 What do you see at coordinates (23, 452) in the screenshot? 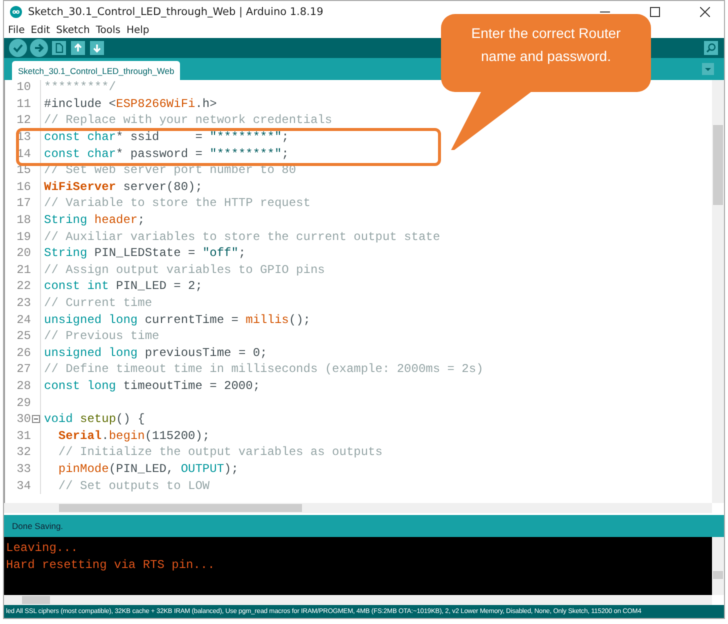
I see `line-number: 32` at bounding box center [23, 452].